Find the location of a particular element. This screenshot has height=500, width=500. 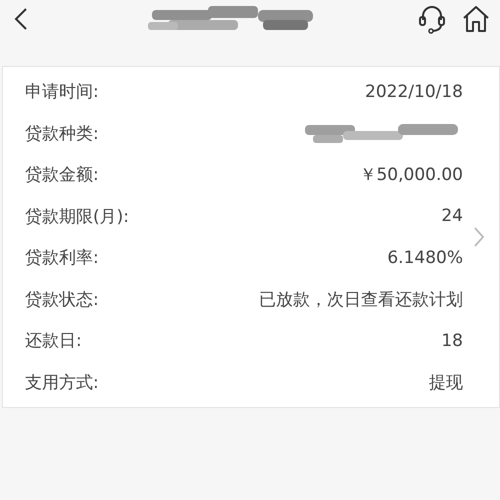

field-value: ￥50,000.00 is located at coordinates (411, 175).